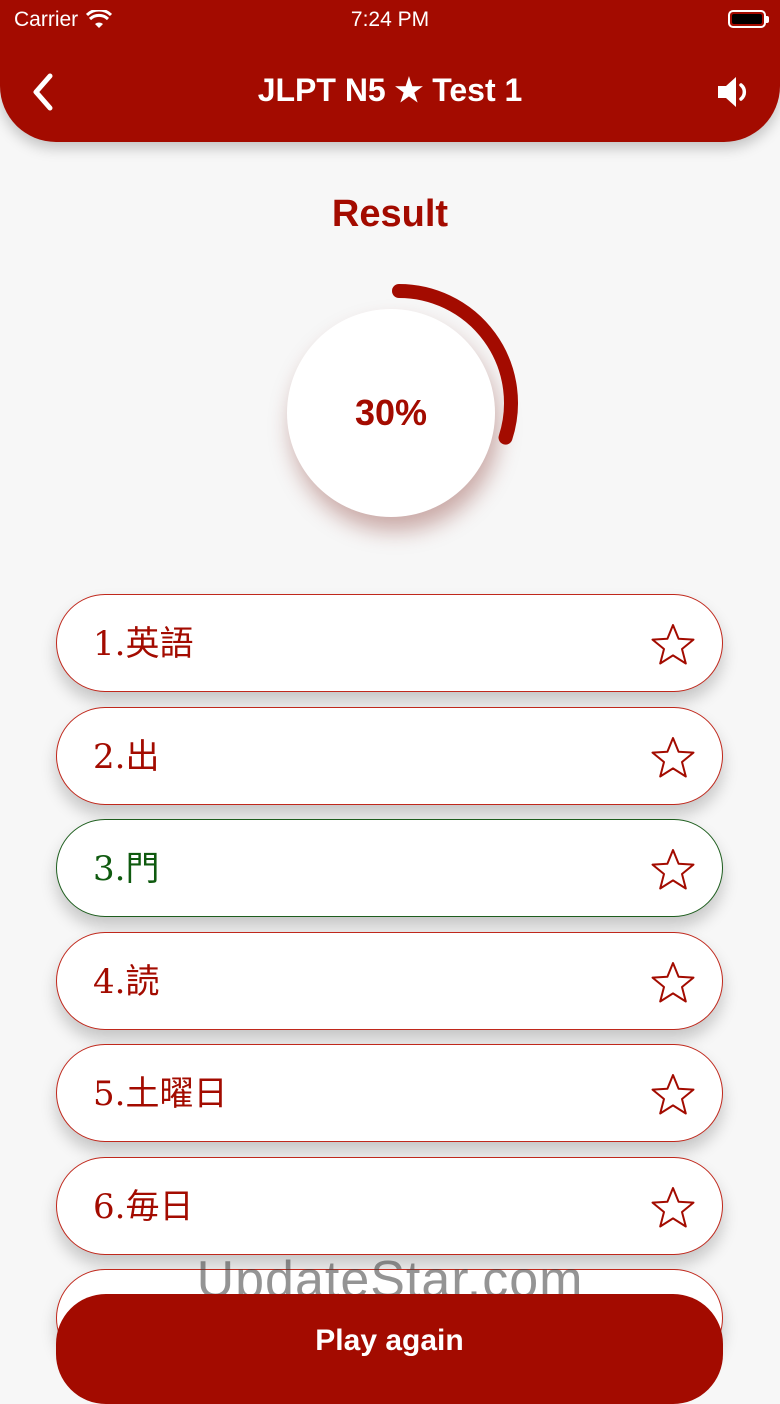  Describe the element at coordinates (389, 643) in the screenshot. I see `question-row: 1.英語` at that location.